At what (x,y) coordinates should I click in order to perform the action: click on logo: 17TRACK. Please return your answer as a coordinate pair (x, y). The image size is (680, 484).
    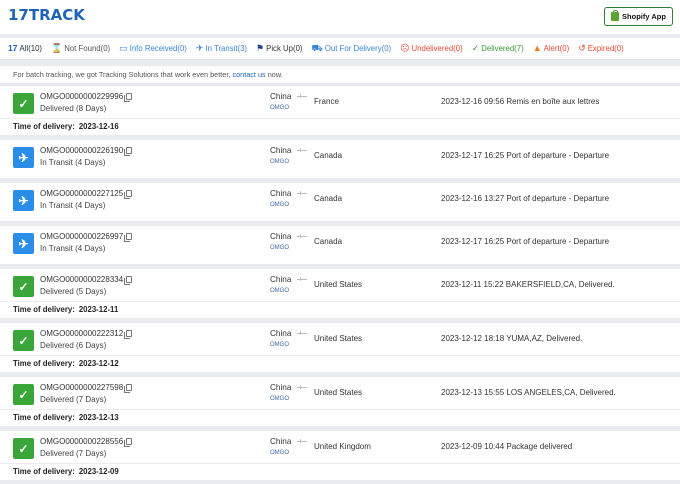
    Looking at the image, I should click on (46, 15).